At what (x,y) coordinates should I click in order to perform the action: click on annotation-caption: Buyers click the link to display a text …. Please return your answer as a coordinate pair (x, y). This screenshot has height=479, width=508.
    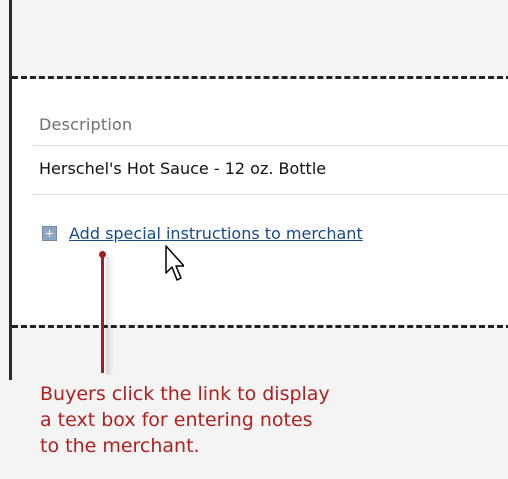
    Looking at the image, I should click on (260, 420).